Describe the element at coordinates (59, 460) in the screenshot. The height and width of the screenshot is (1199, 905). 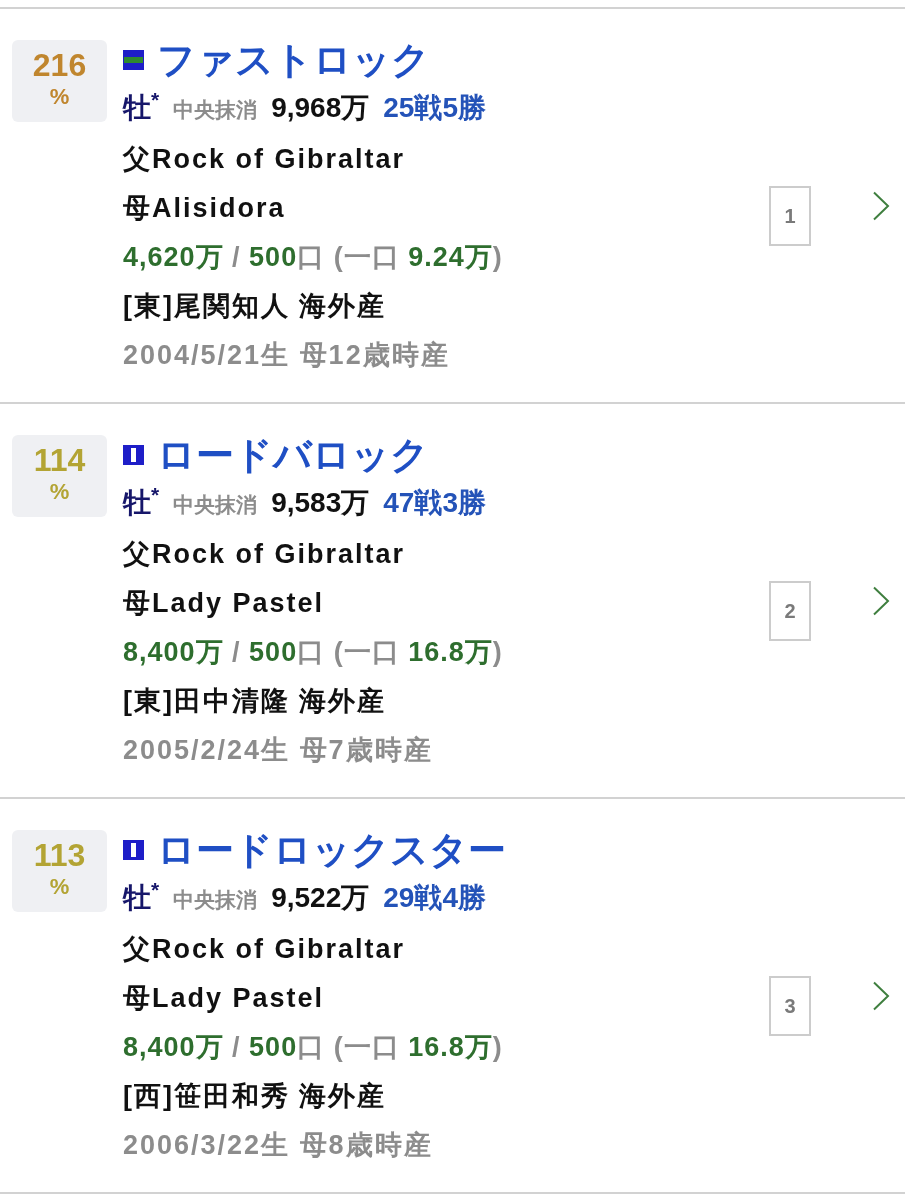
I see `percent-value: 114` at that location.